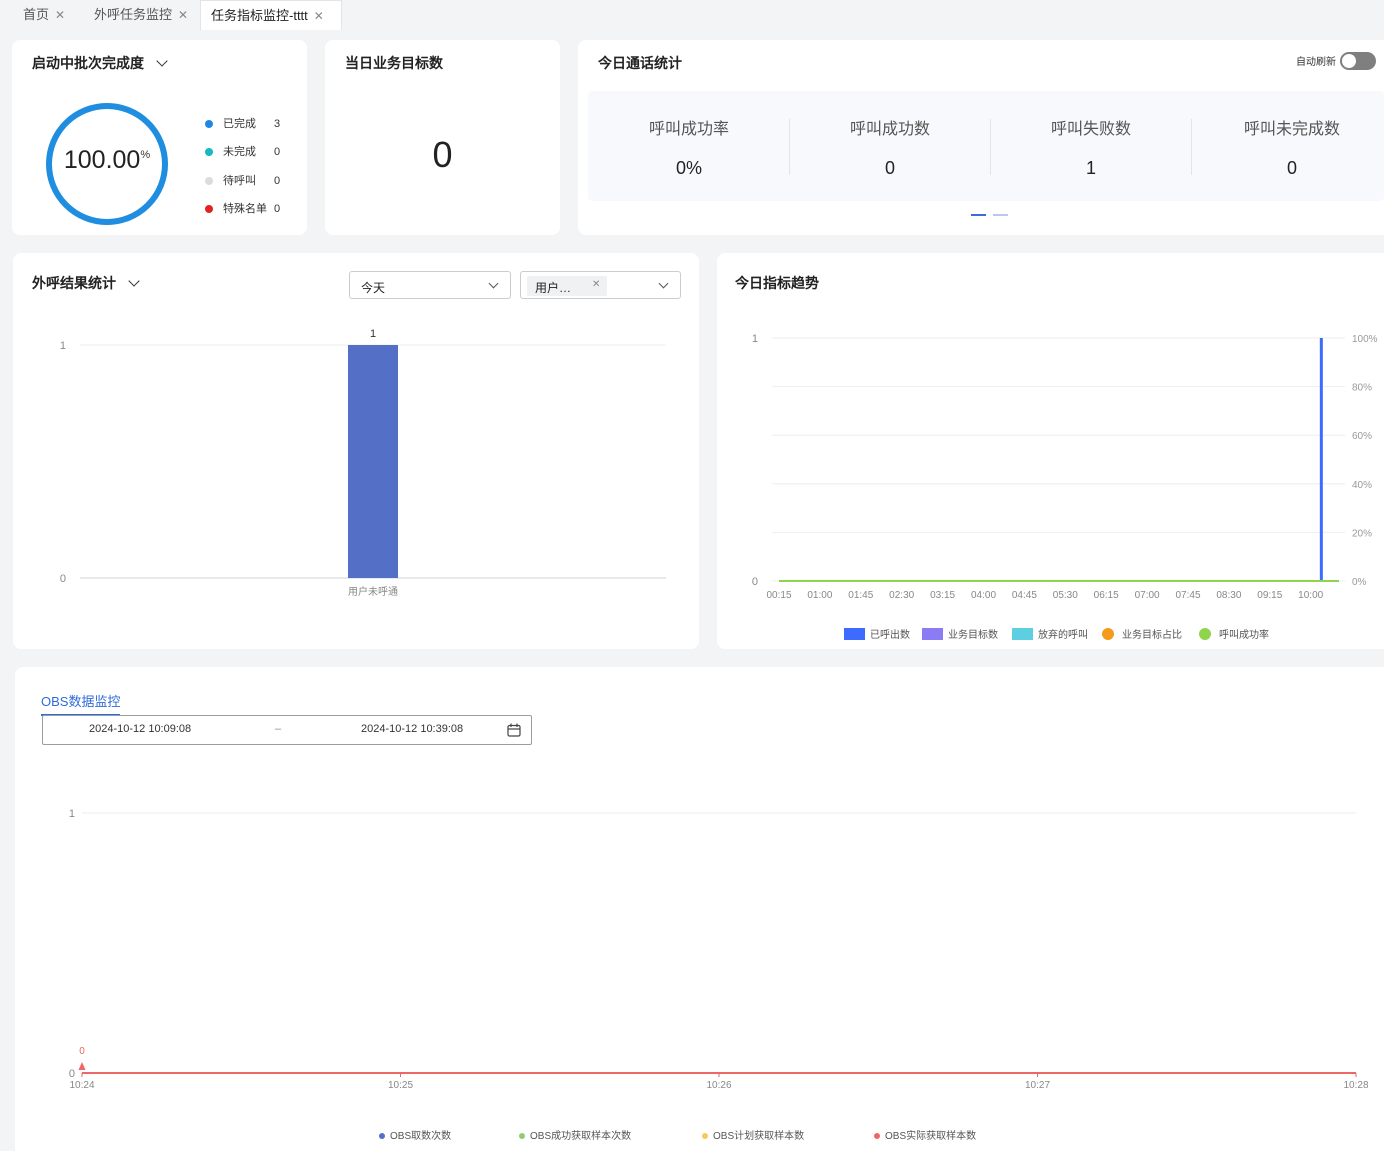 This screenshot has width=1384, height=1151. What do you see at coordinates (442, 154) in the screenshot?
I see `business-target-value: 0` at bounding box center [442, 154].